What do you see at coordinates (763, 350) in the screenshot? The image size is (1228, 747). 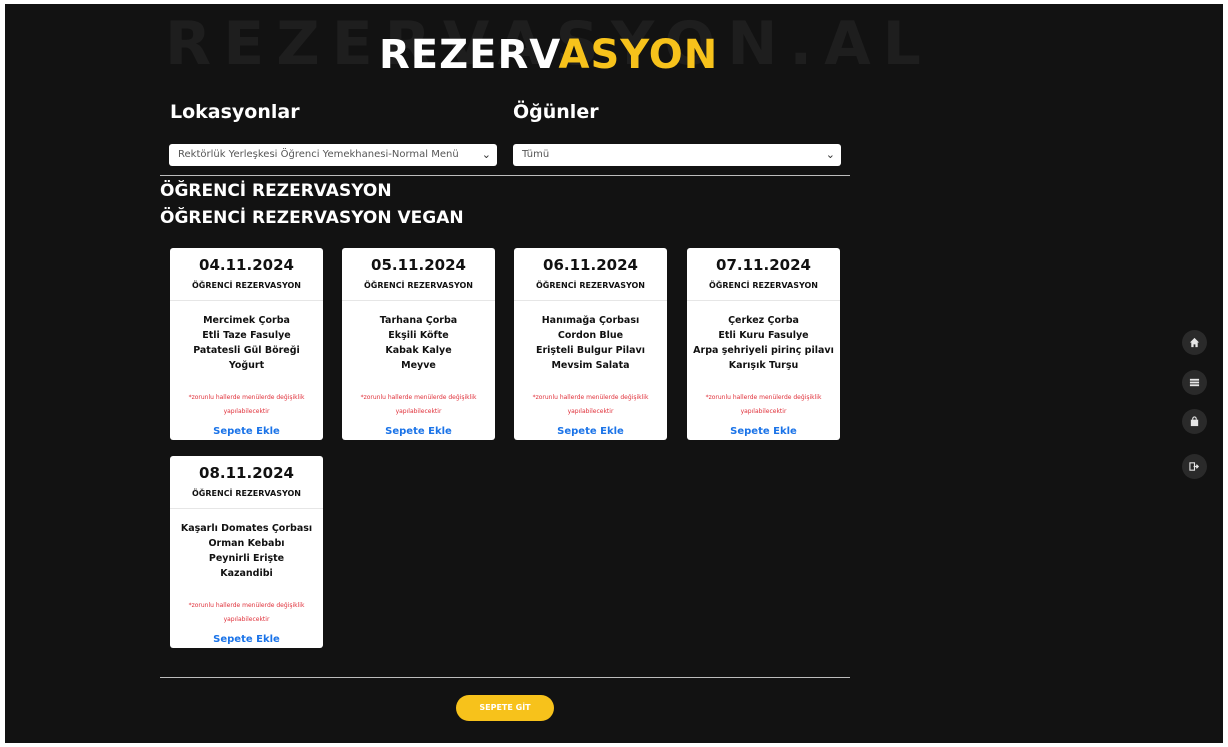 I see `menu-item: Arpa şehriyeli pirinç pilavı` at bounding box center [763, 350].